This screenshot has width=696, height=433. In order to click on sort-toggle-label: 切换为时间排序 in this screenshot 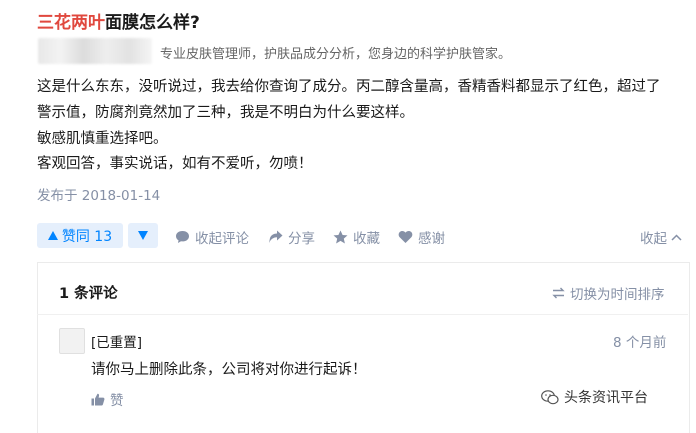, I will do `click(617, 295)`.